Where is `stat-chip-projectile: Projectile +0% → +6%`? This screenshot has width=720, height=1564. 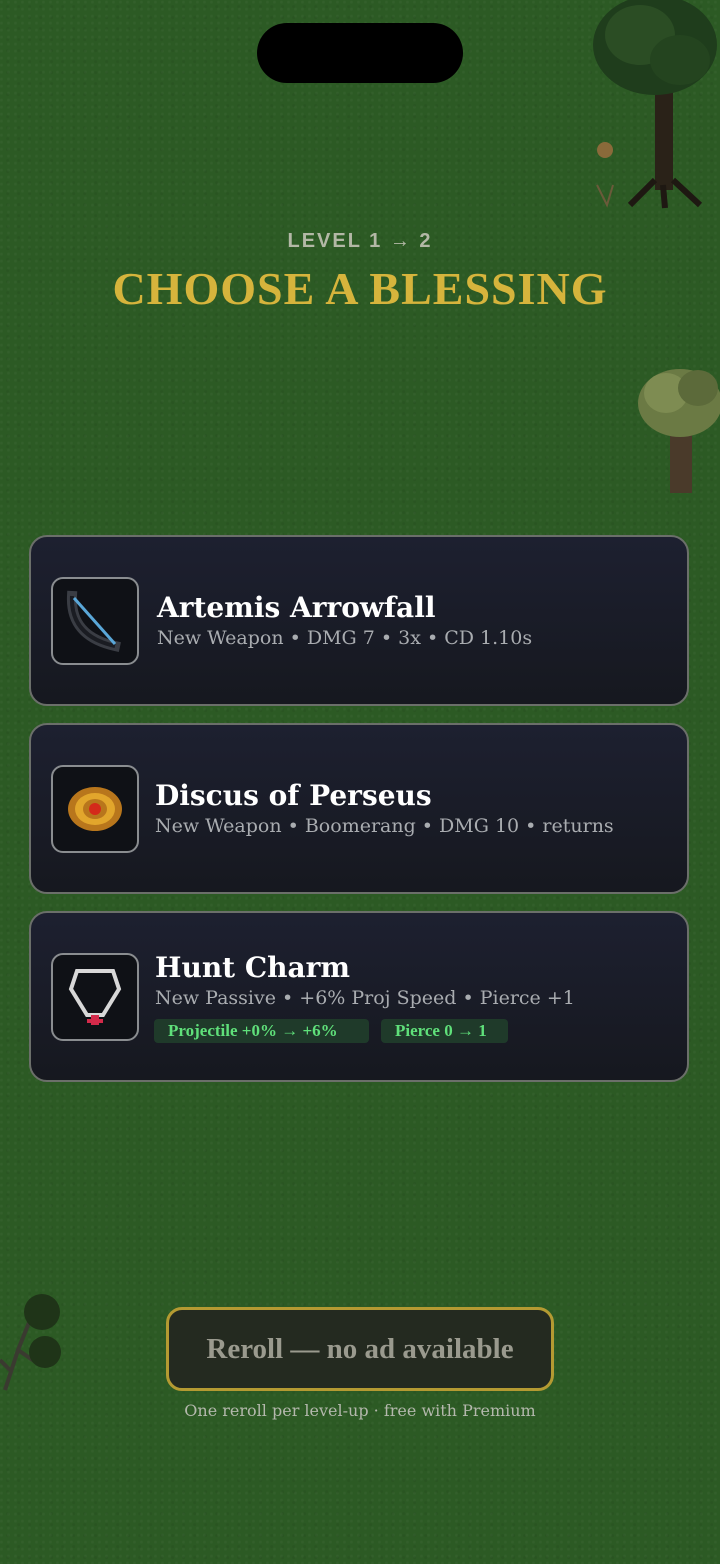
stat-chip-projectile: Projectile +0% → +6% is located at coordinates (261, 1031).